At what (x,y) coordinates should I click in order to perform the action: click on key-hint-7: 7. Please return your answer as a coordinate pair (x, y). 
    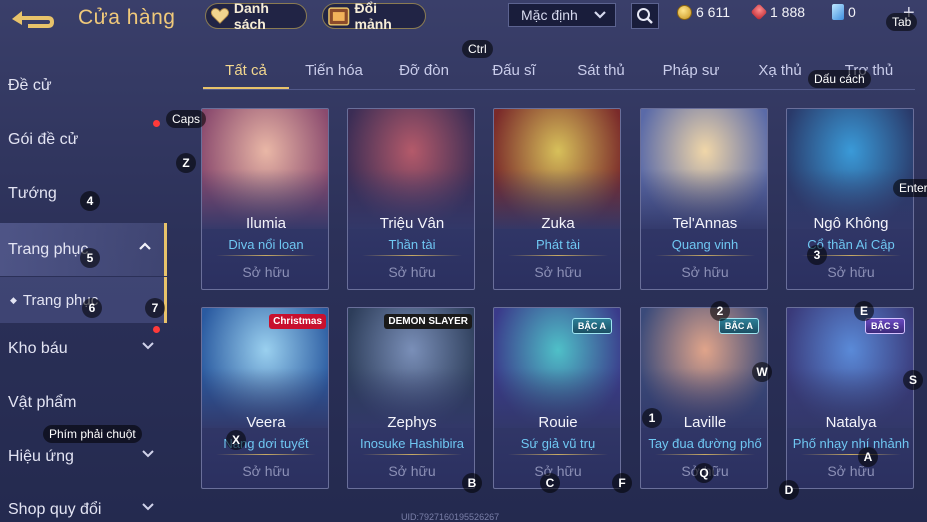
    Looking at the image, I should click on (155, 308).